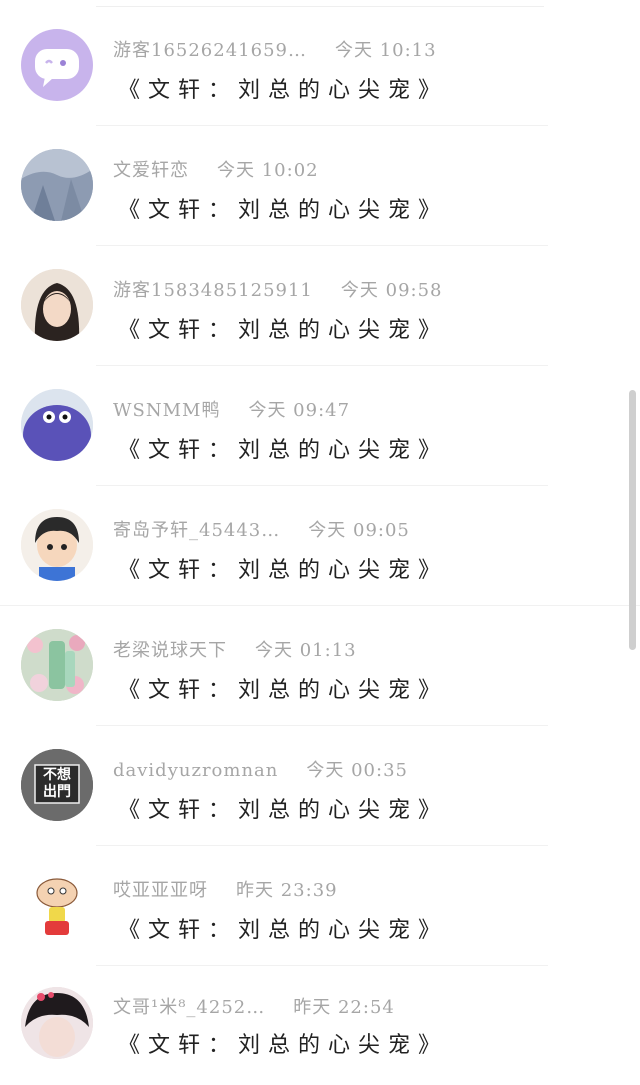 Image resolution: width=640 pixels, height=1085 pixels. What do you see at coordinates (235, 649) in the screenshot?
I see `comment-meta: 老梁说球天下 今天 01:13` at bounding box center [235, 649].